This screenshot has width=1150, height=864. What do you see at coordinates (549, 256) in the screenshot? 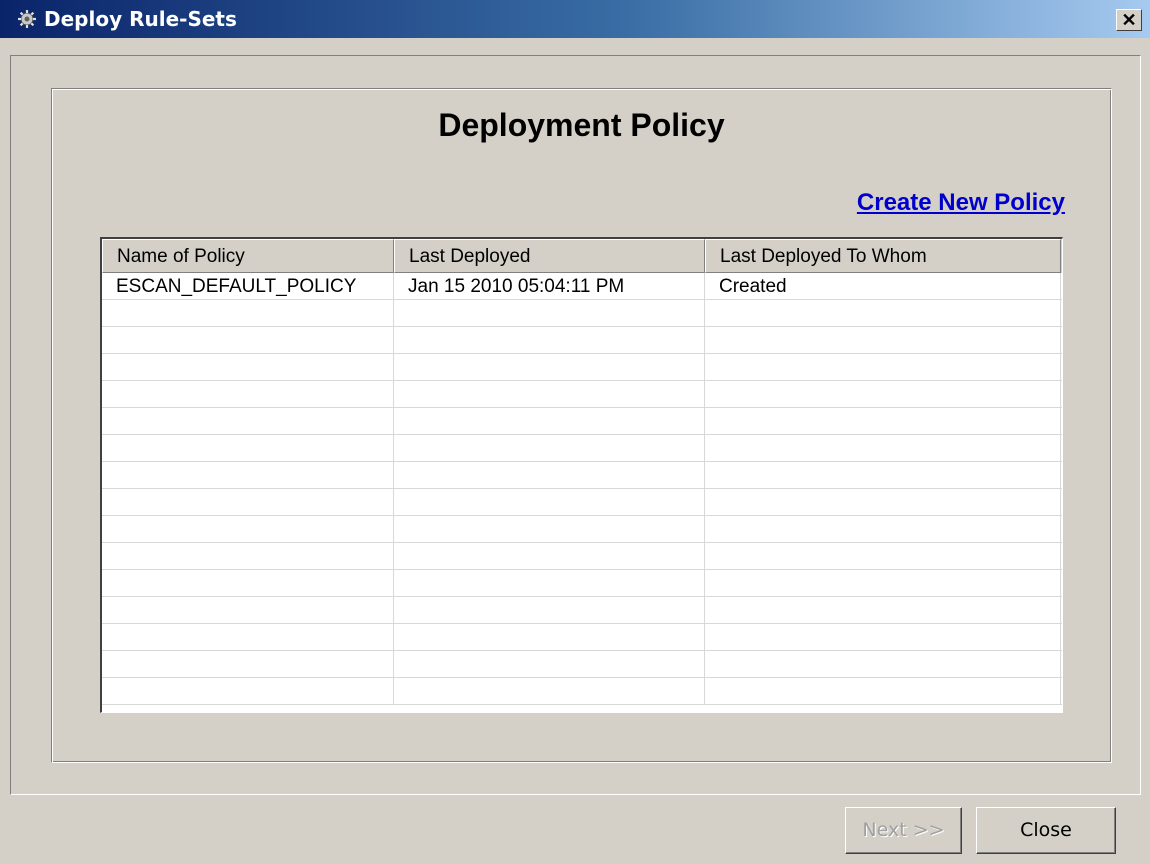
I see `column-header-last-deployed: Last Deployed` at bounding box center [549, 256].